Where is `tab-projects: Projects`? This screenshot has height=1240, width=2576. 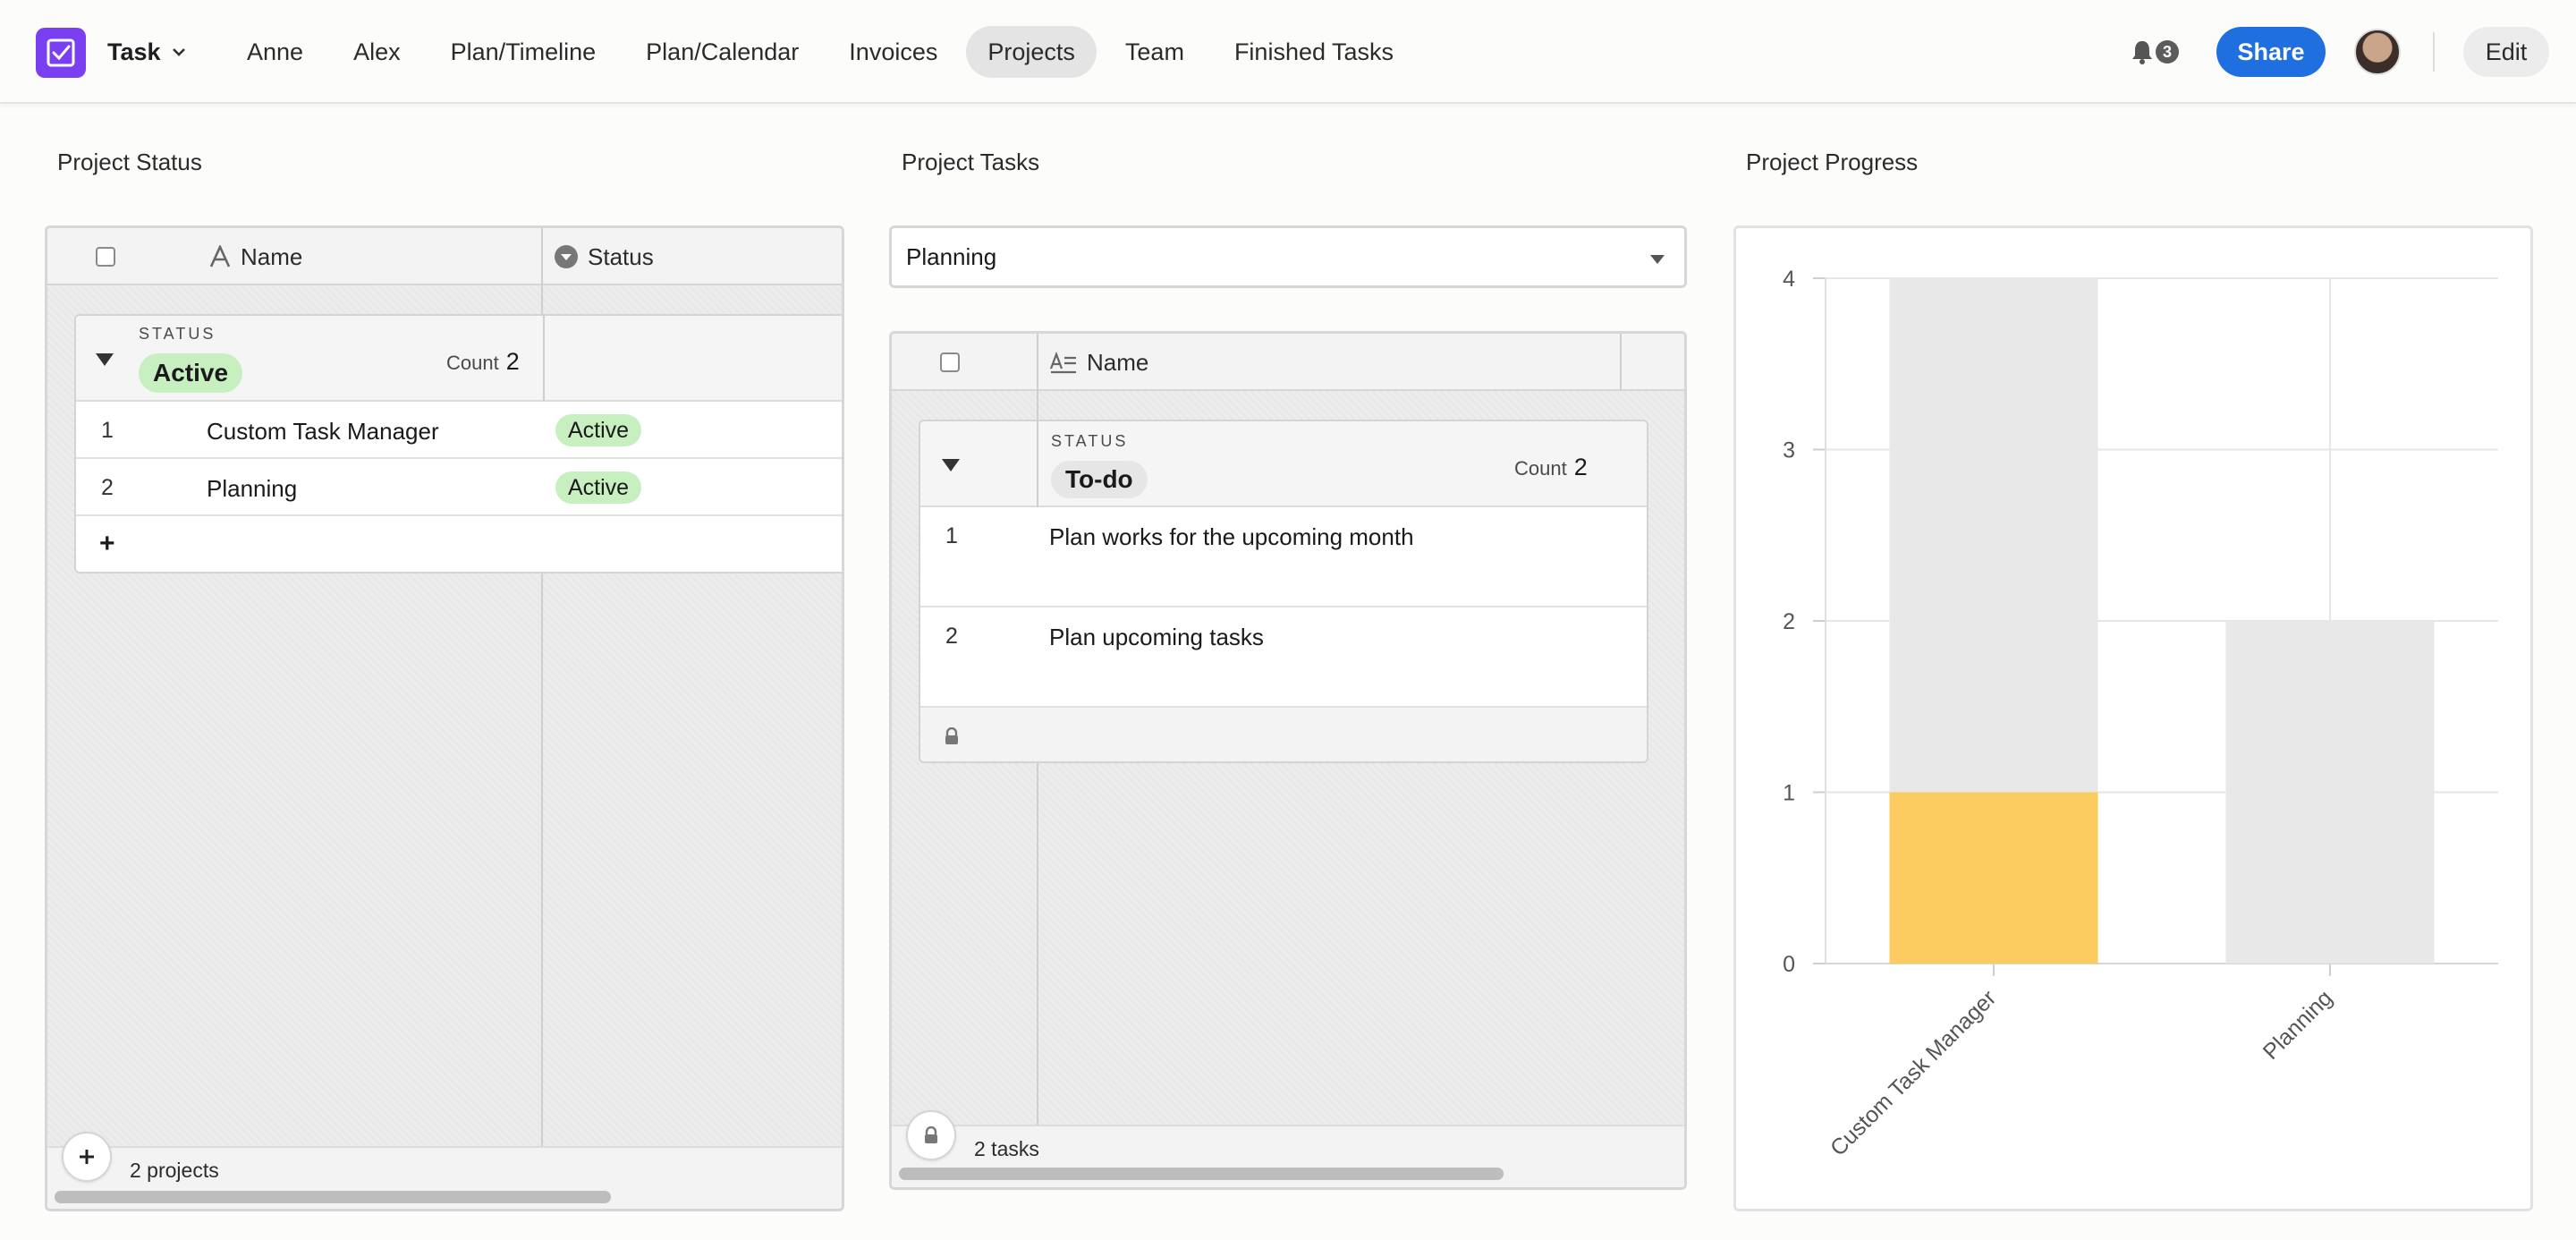 tab-projects: Projects is located at coordinates (1031, 52).